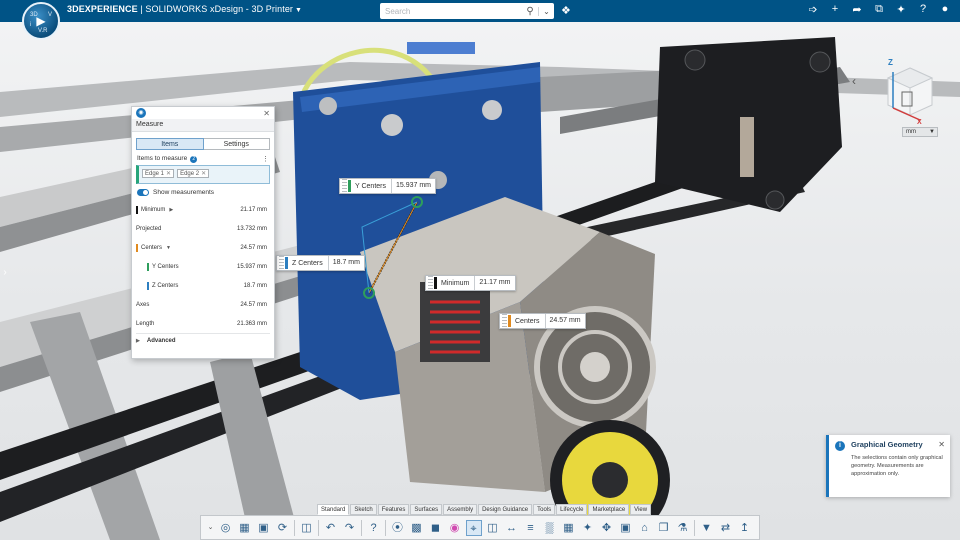  Describe the element at coordinates (203, 285) in the screenshot. I see `result-row-z-centers: Z Centers 18.7 mm` at that location.